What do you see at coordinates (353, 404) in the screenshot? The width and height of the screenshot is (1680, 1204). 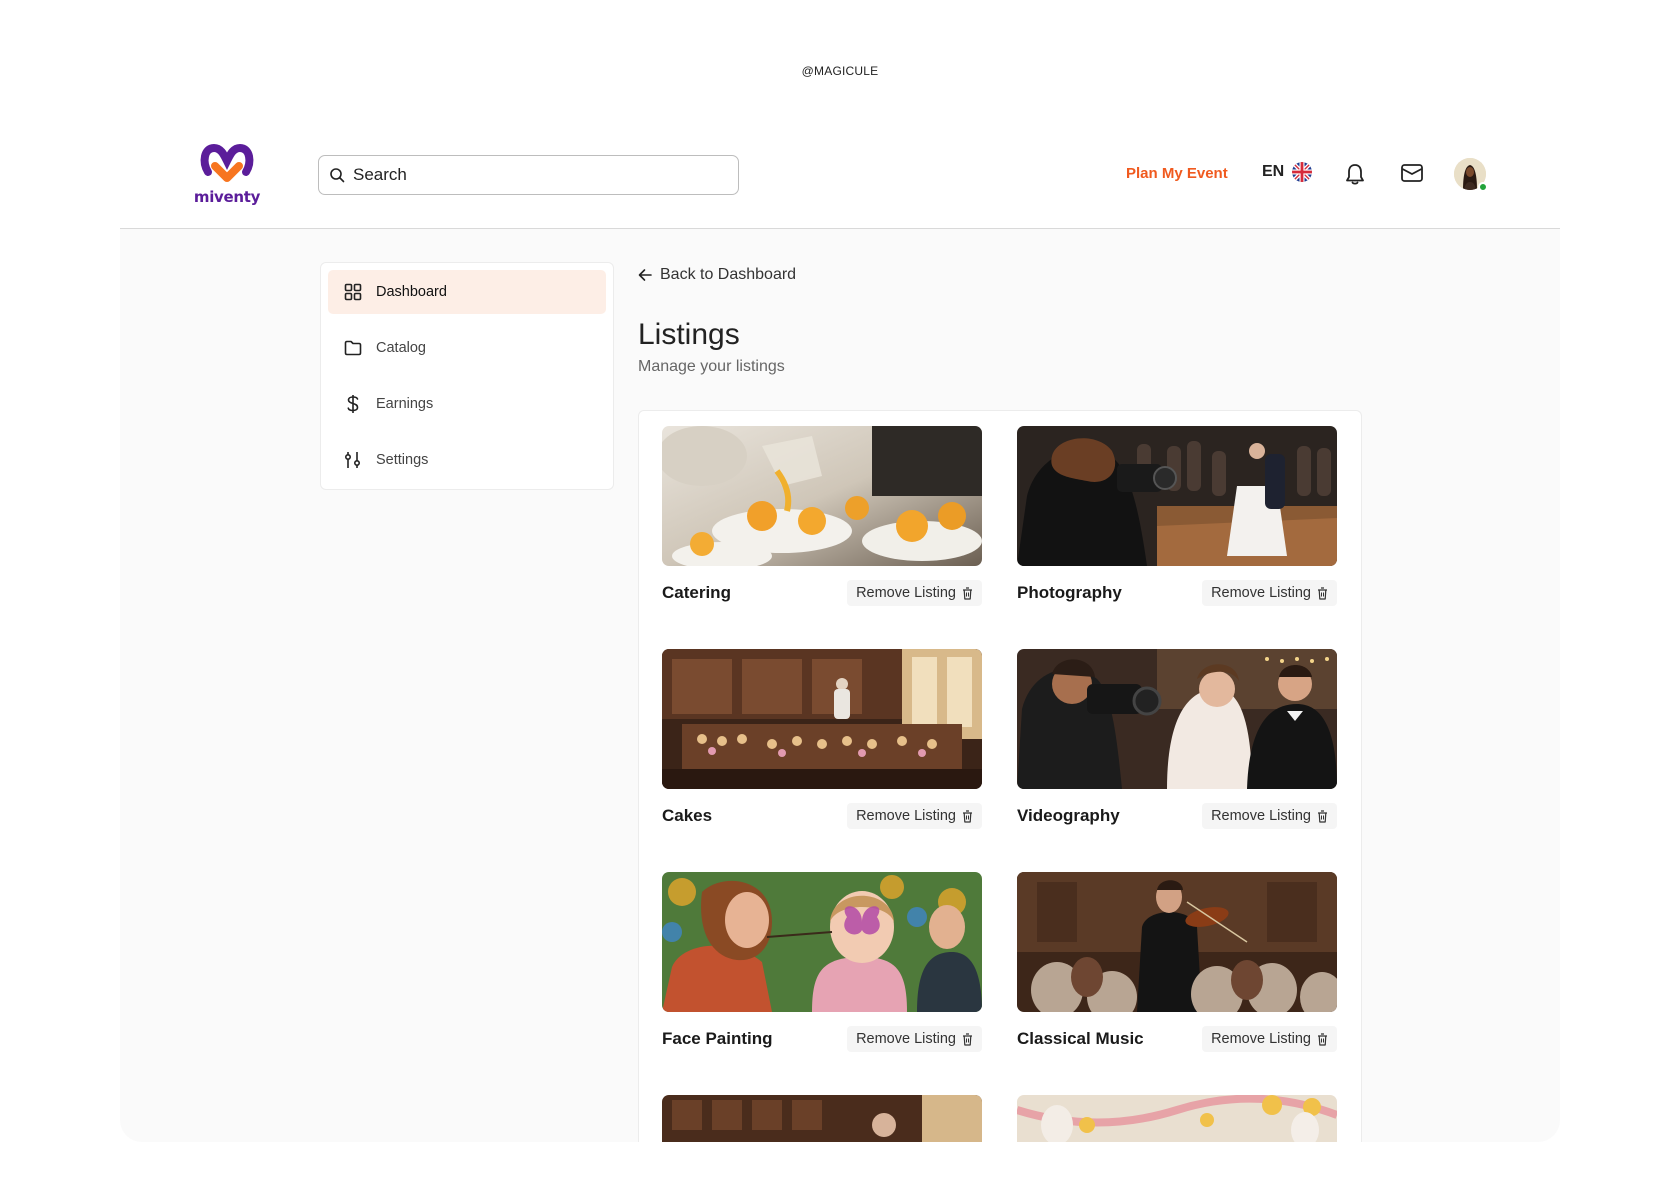 I see `dollar-icon` at bounding box center [353, 404].